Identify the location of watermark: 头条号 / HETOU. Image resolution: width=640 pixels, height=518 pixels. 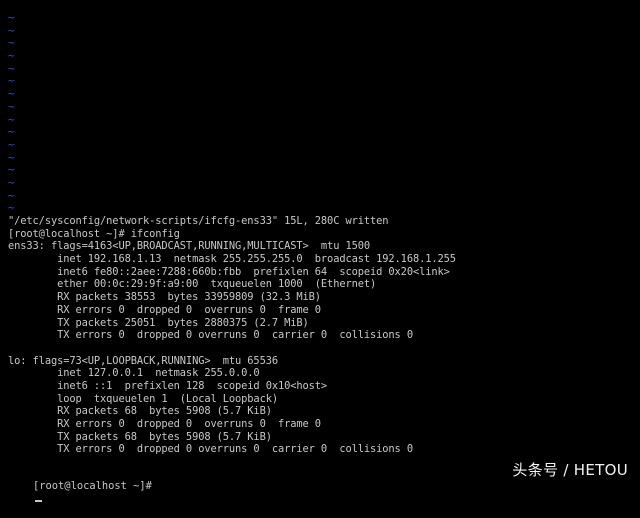
(570, 470).